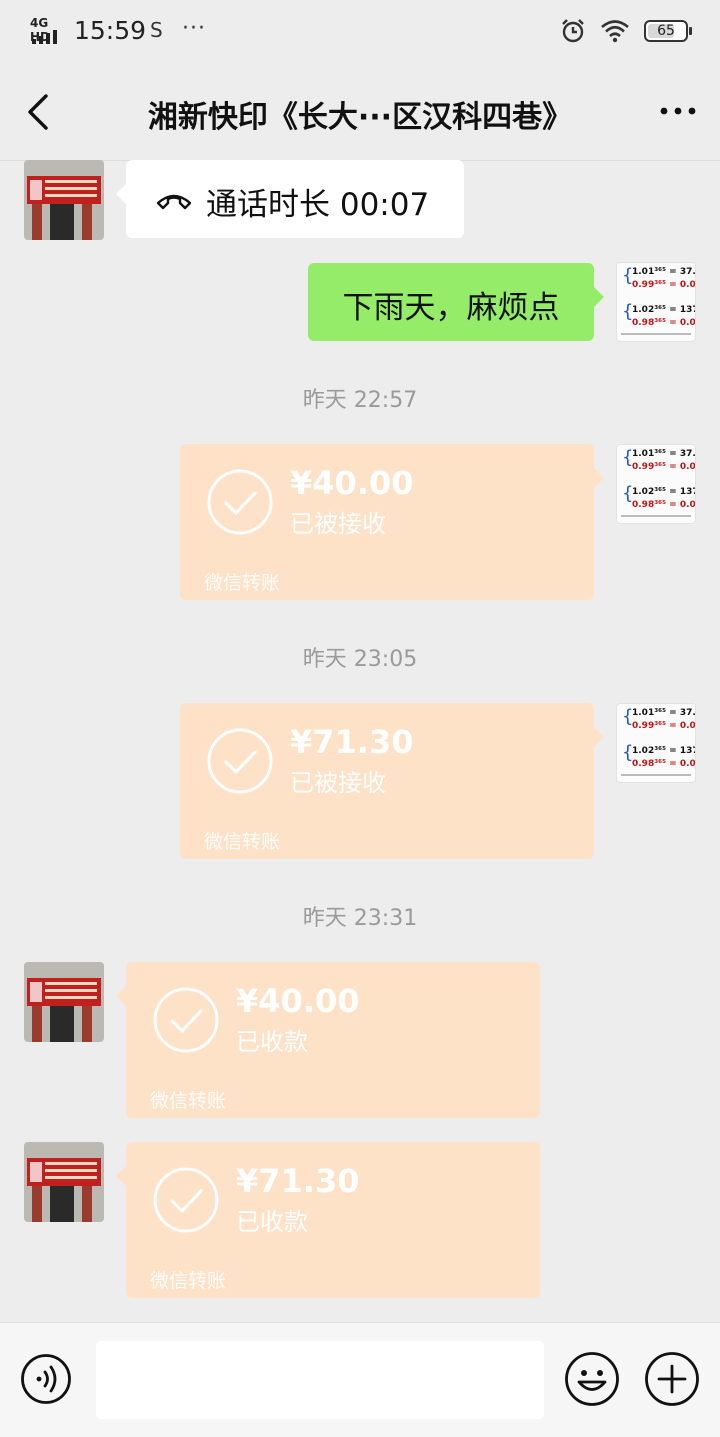  Describe the element at coordinates (451, 308) in the screenshot. I see `message-text: 下雨天，麻烦点` at that location.